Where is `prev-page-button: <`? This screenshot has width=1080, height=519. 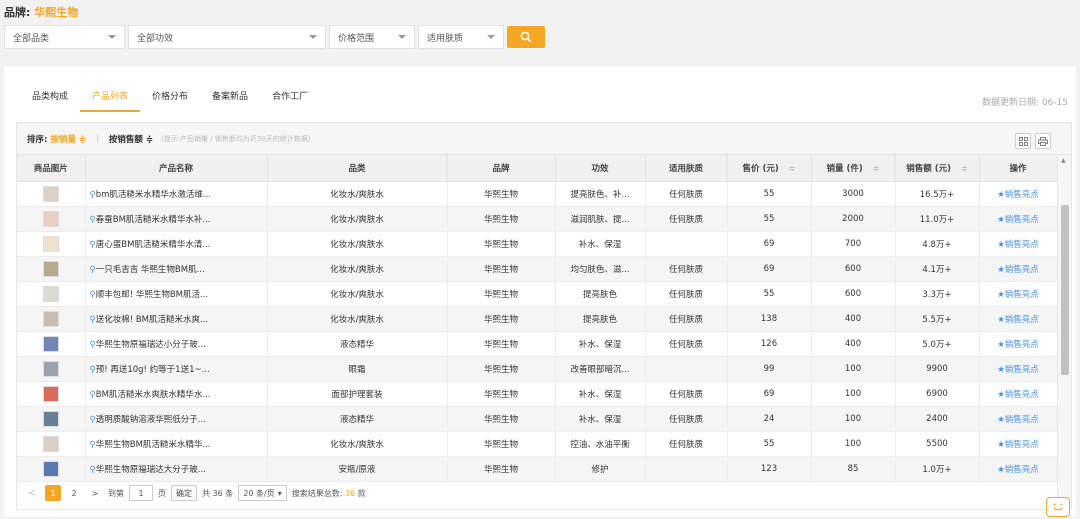
prev-page-button: < is located at coordinates (32, 493).